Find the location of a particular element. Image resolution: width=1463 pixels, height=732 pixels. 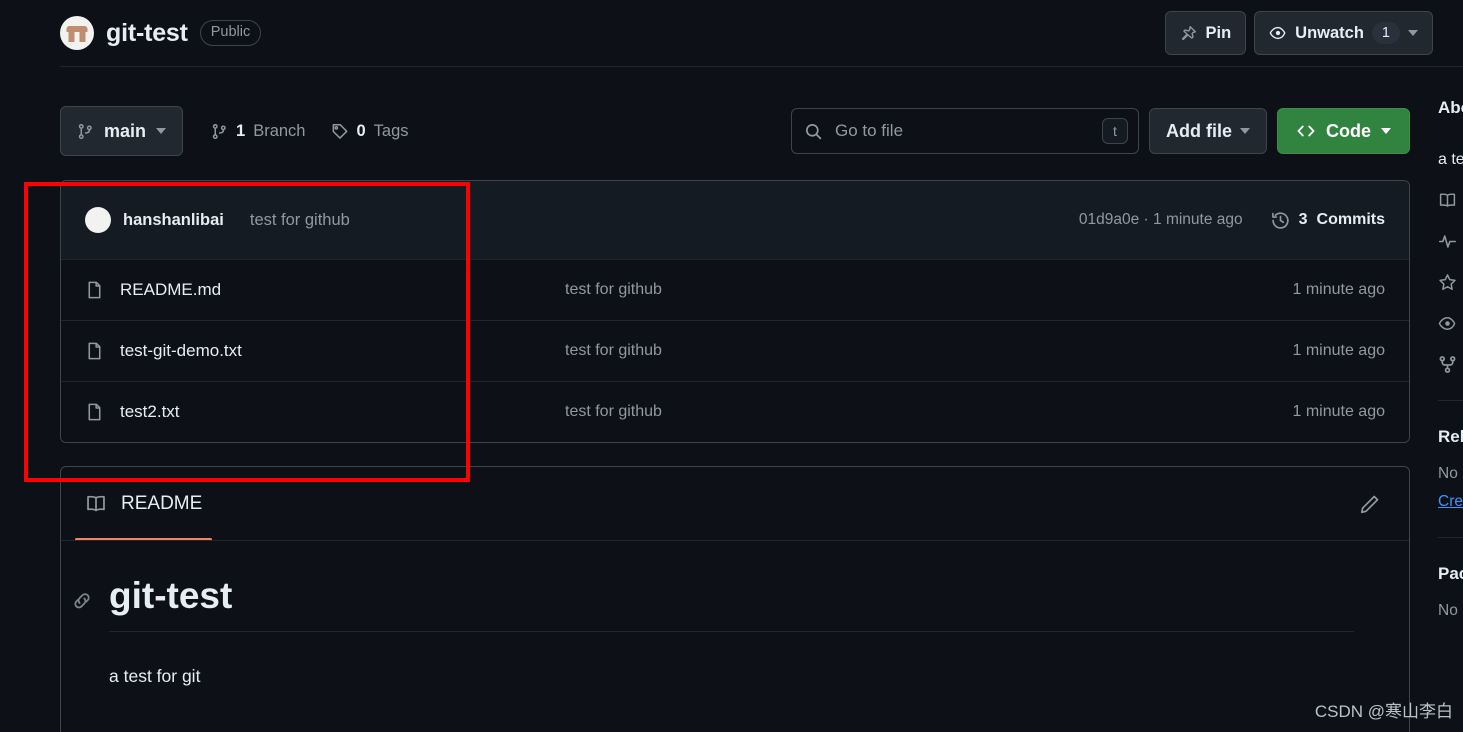

pin-button-label: Pin is located at coordinates (1218, 32).